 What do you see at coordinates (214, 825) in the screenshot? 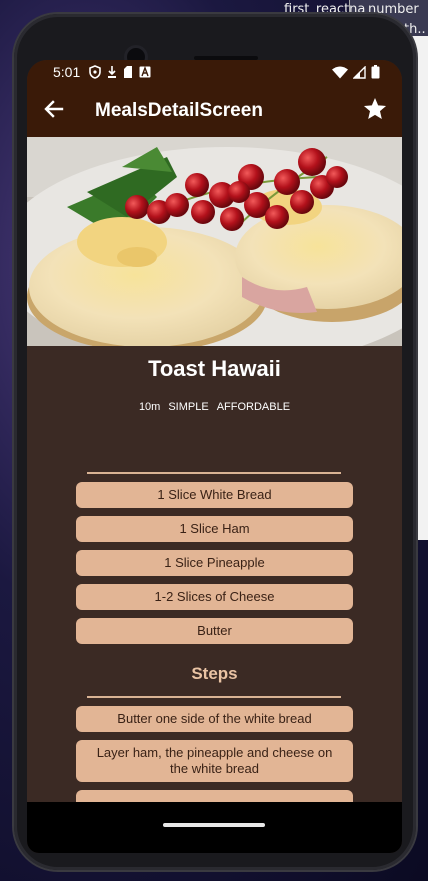
I see `home-gesture-handle` at bounding box center [214, 825].